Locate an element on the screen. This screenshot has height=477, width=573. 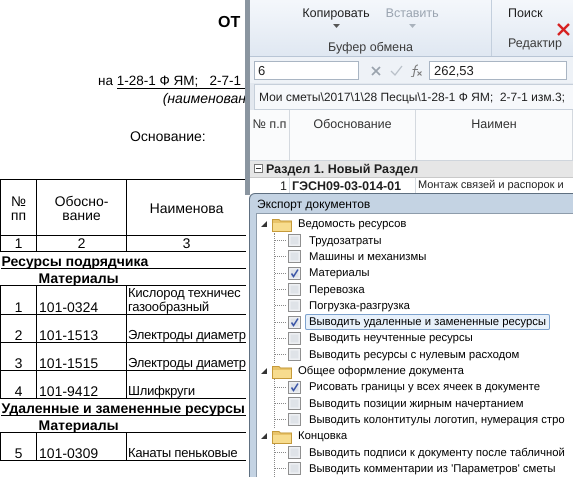
ribbon-button: Поиск is located at coordinates (525, 13).